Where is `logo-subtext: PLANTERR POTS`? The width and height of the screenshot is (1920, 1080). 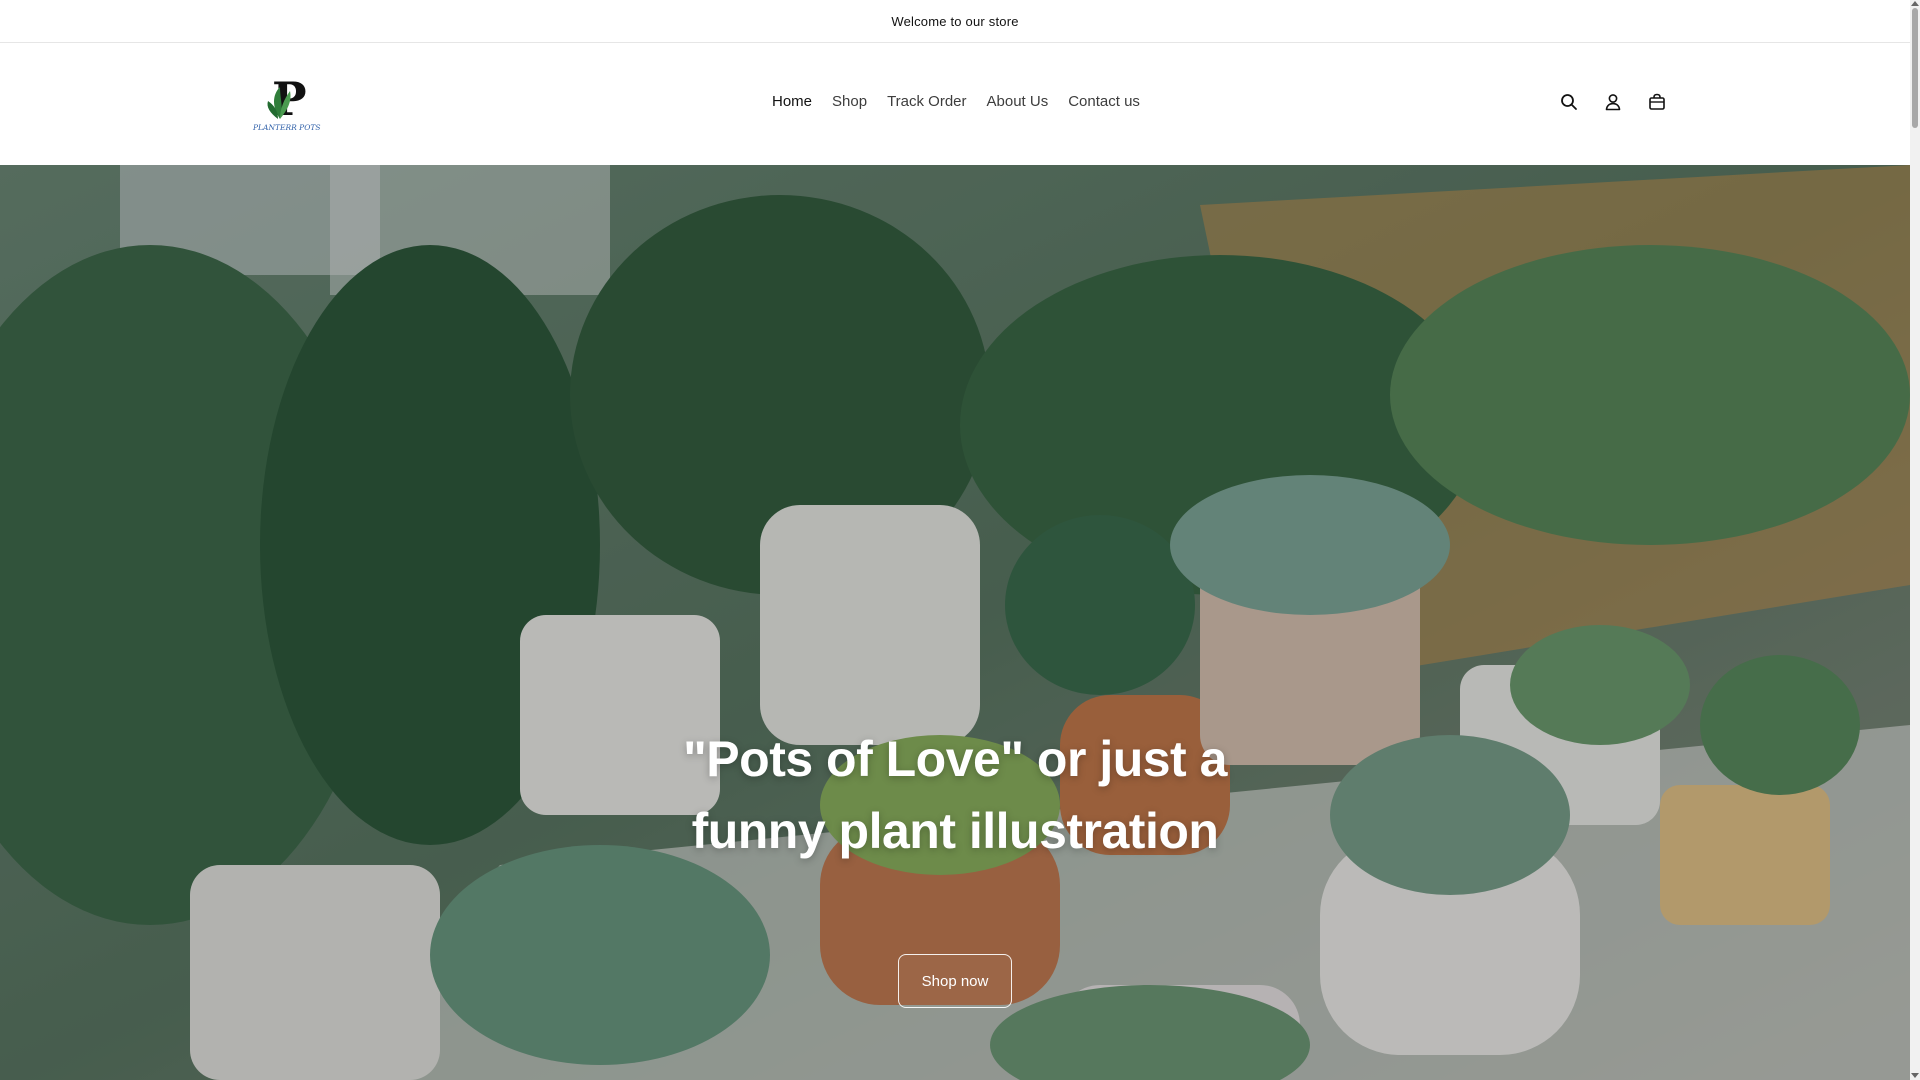 logo-subtext: PLANTERR POTS is located at coordinates (286, 127).